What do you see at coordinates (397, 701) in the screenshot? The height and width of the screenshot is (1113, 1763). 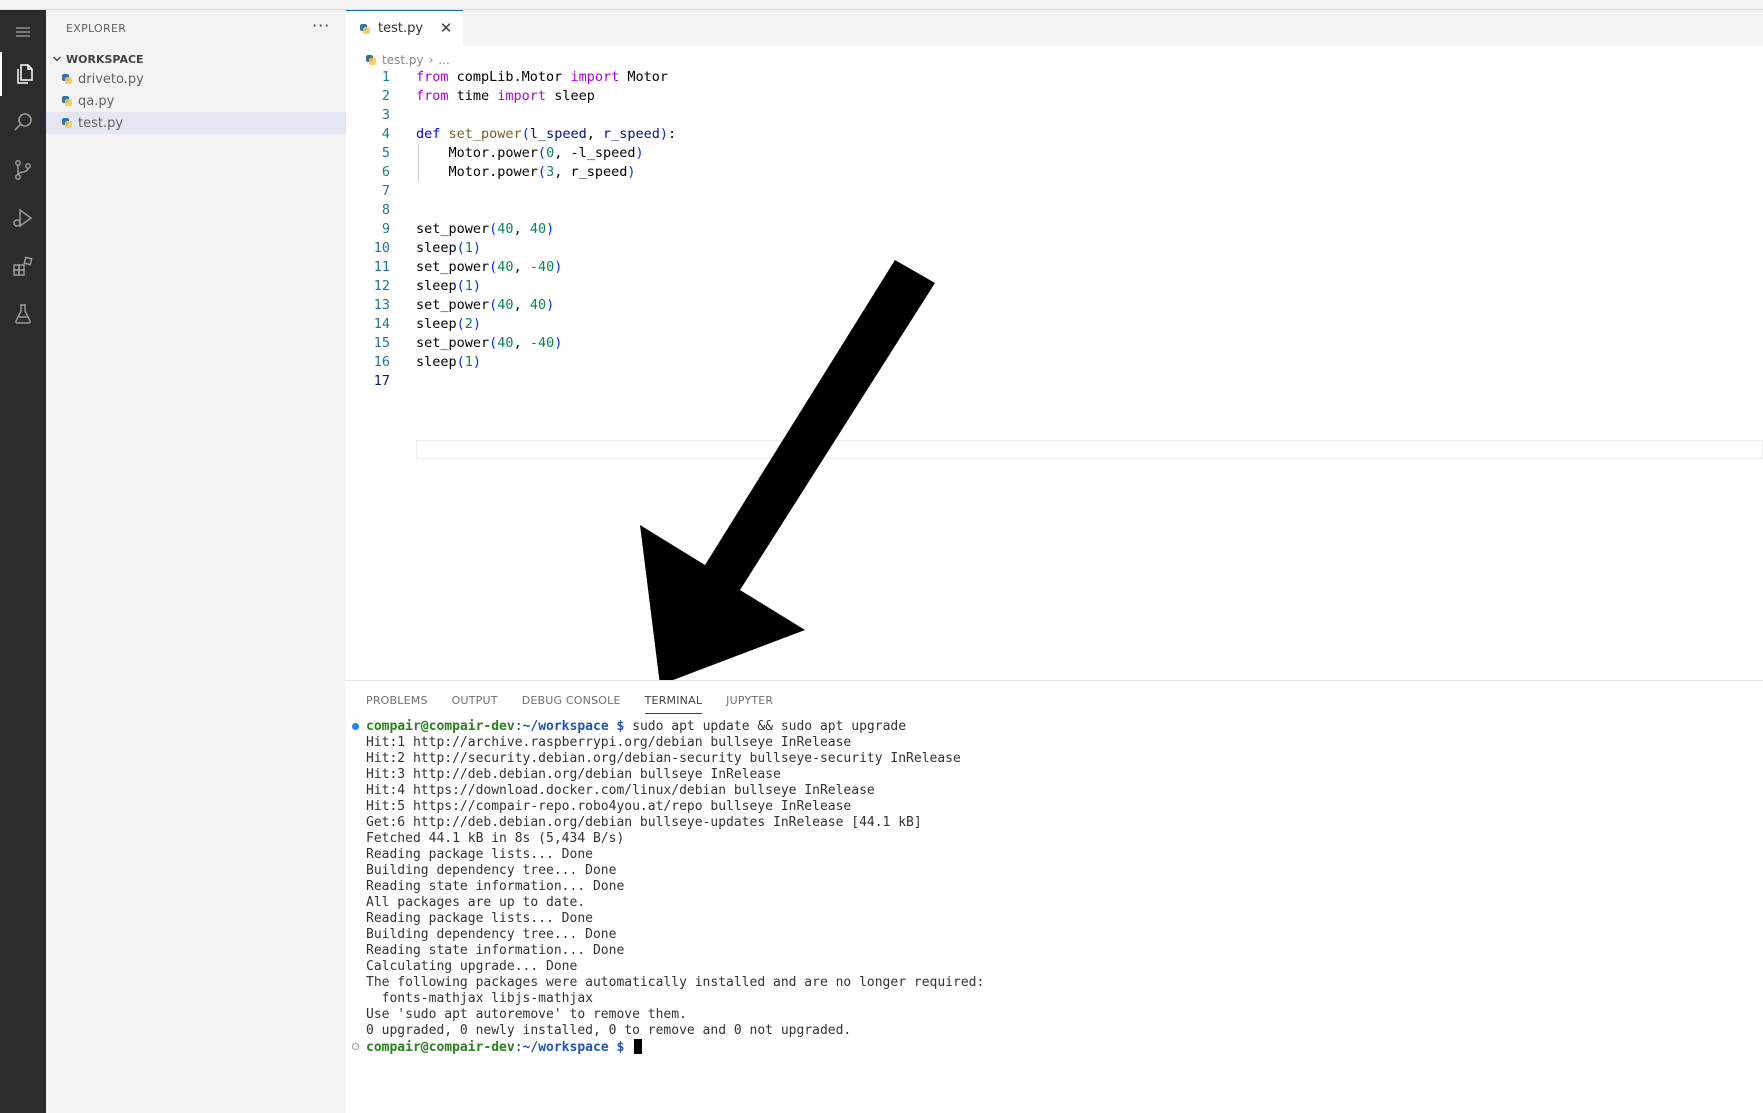 I see `tab-problems: PROBLEMS` at bounding box center [397, 701].